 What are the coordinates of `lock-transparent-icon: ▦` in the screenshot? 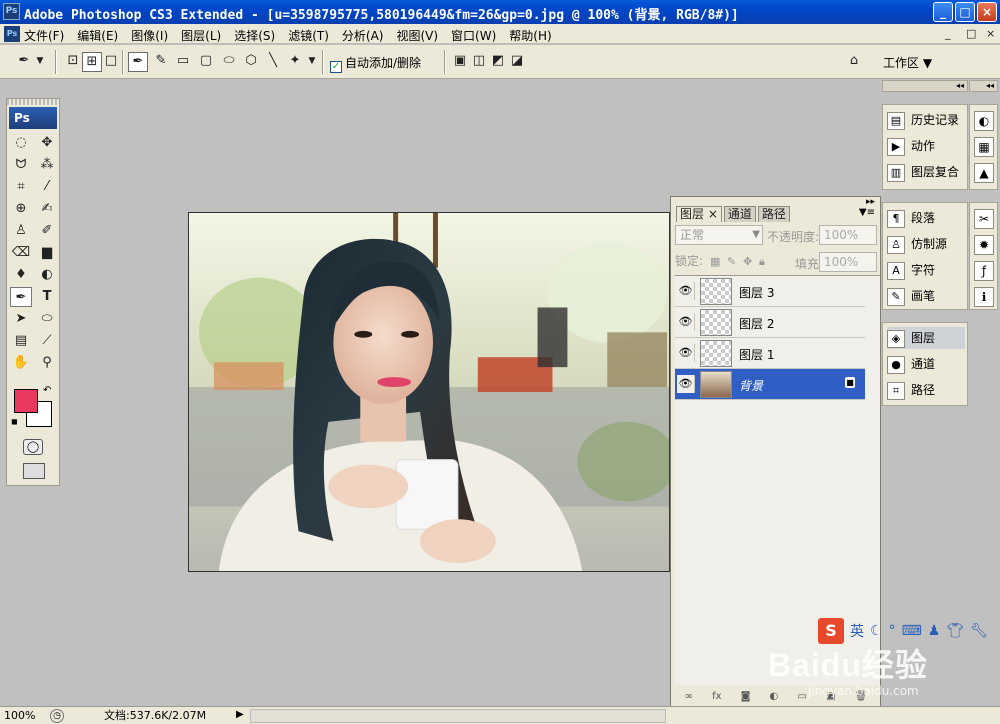 It's located at (715, 261).